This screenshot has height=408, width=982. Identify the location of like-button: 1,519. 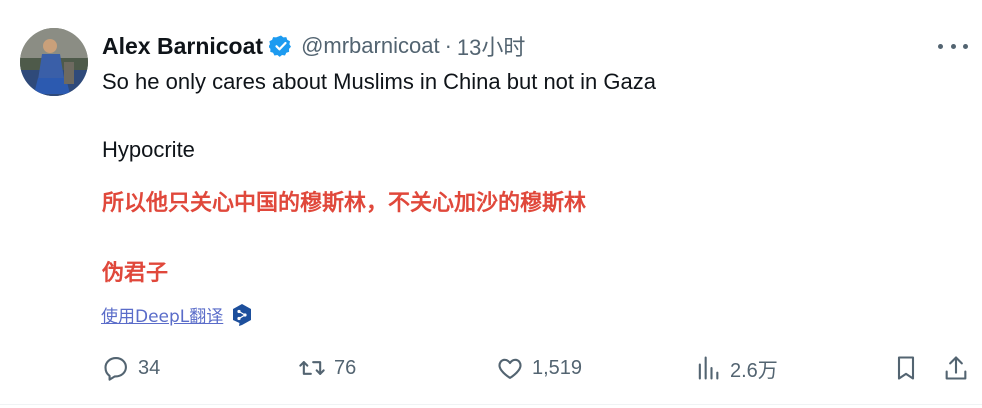
(539, 368).